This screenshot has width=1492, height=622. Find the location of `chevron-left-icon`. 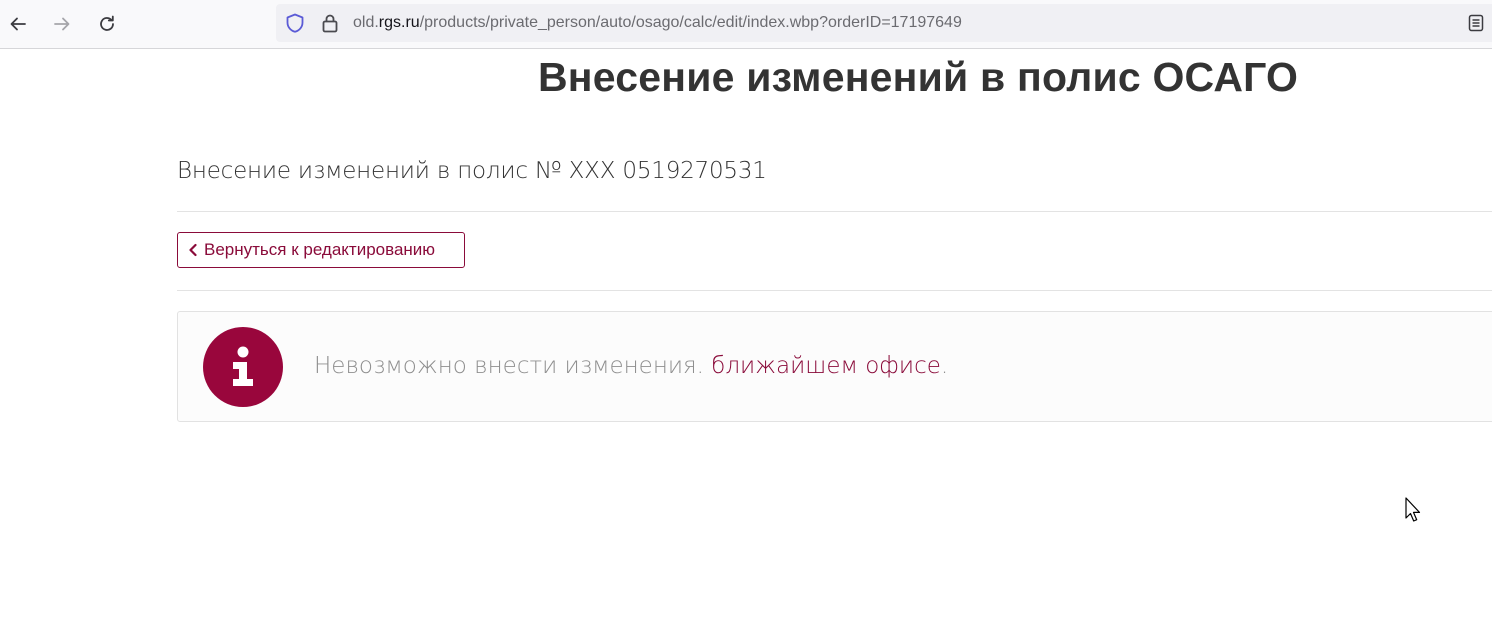

chevron-left-icon is located at coordinates (193, 250).